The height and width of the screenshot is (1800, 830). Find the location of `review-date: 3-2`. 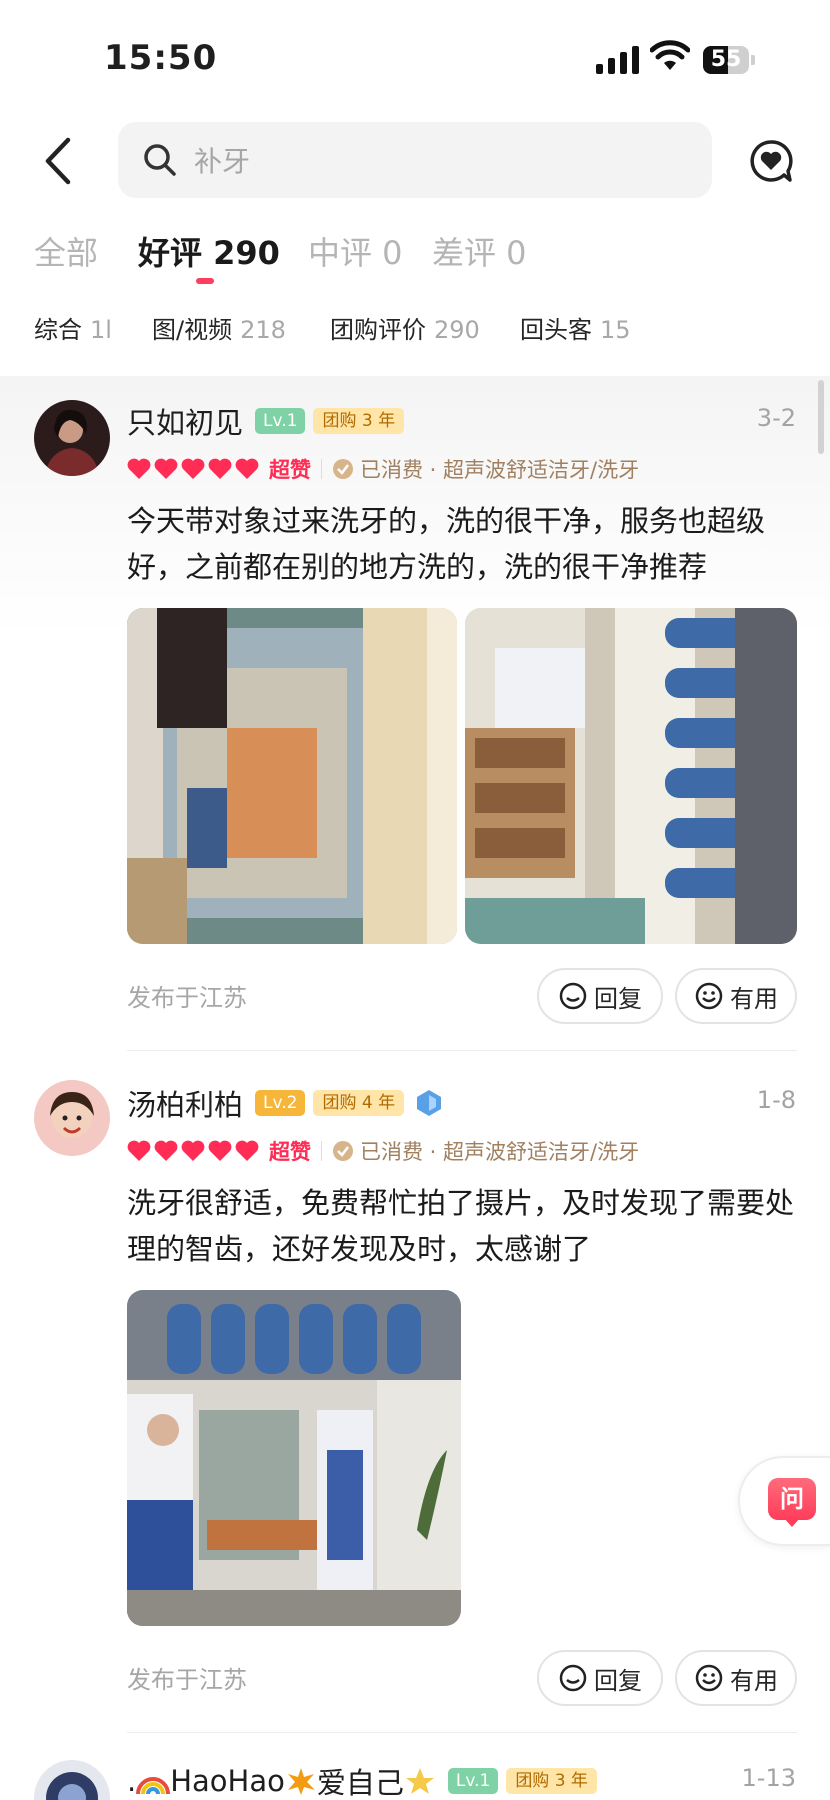

review-date: 3-2 is located at coordinates (776, 418).